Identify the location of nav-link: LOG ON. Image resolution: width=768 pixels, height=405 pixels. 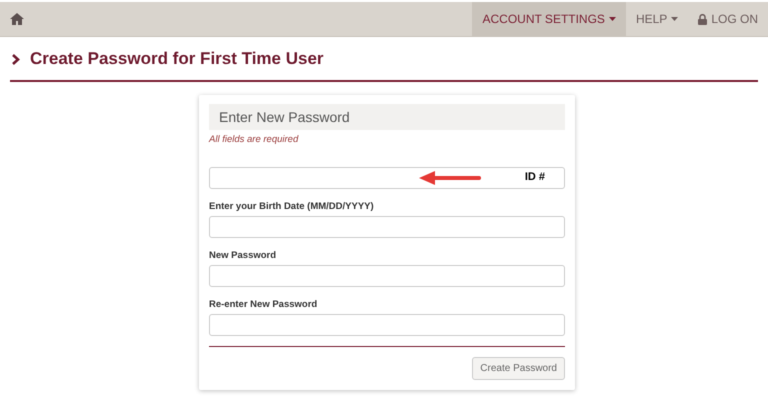
(728, 19).